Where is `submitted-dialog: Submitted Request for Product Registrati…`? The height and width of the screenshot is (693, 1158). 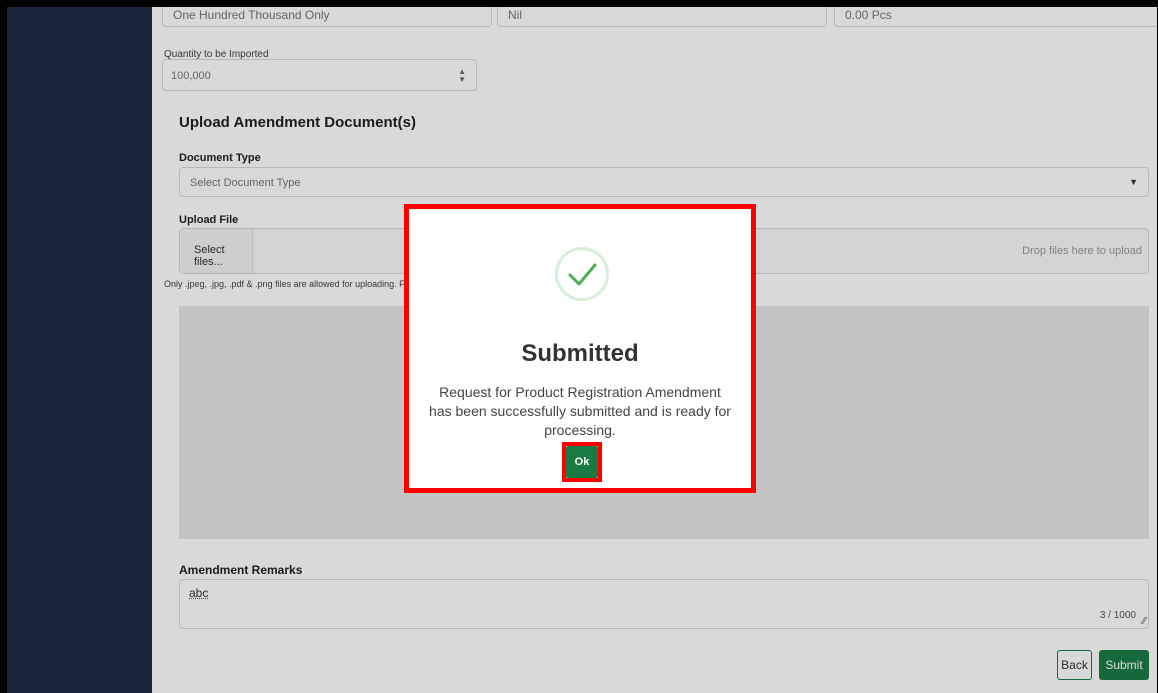 submitted-dialog: Submitted Request for Product Registrati… is located at coordinates (580, 348).